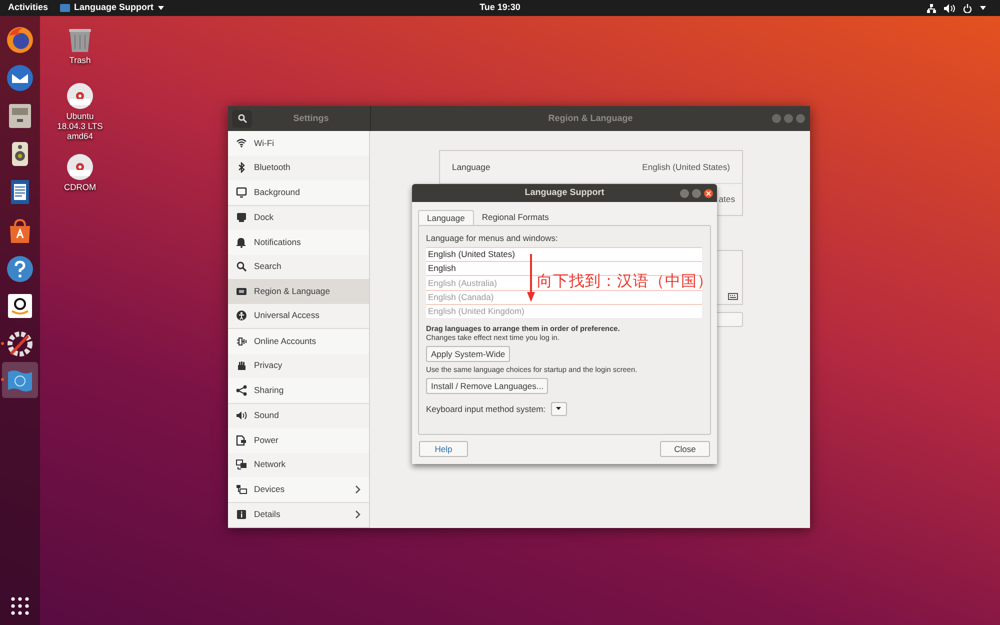 The width and height of the screenshot is (1000, 625). What do you see at coordinates (20, 116) in the screenshot?
I see `file-cabinet-icon` at bounding box center [20, 116].